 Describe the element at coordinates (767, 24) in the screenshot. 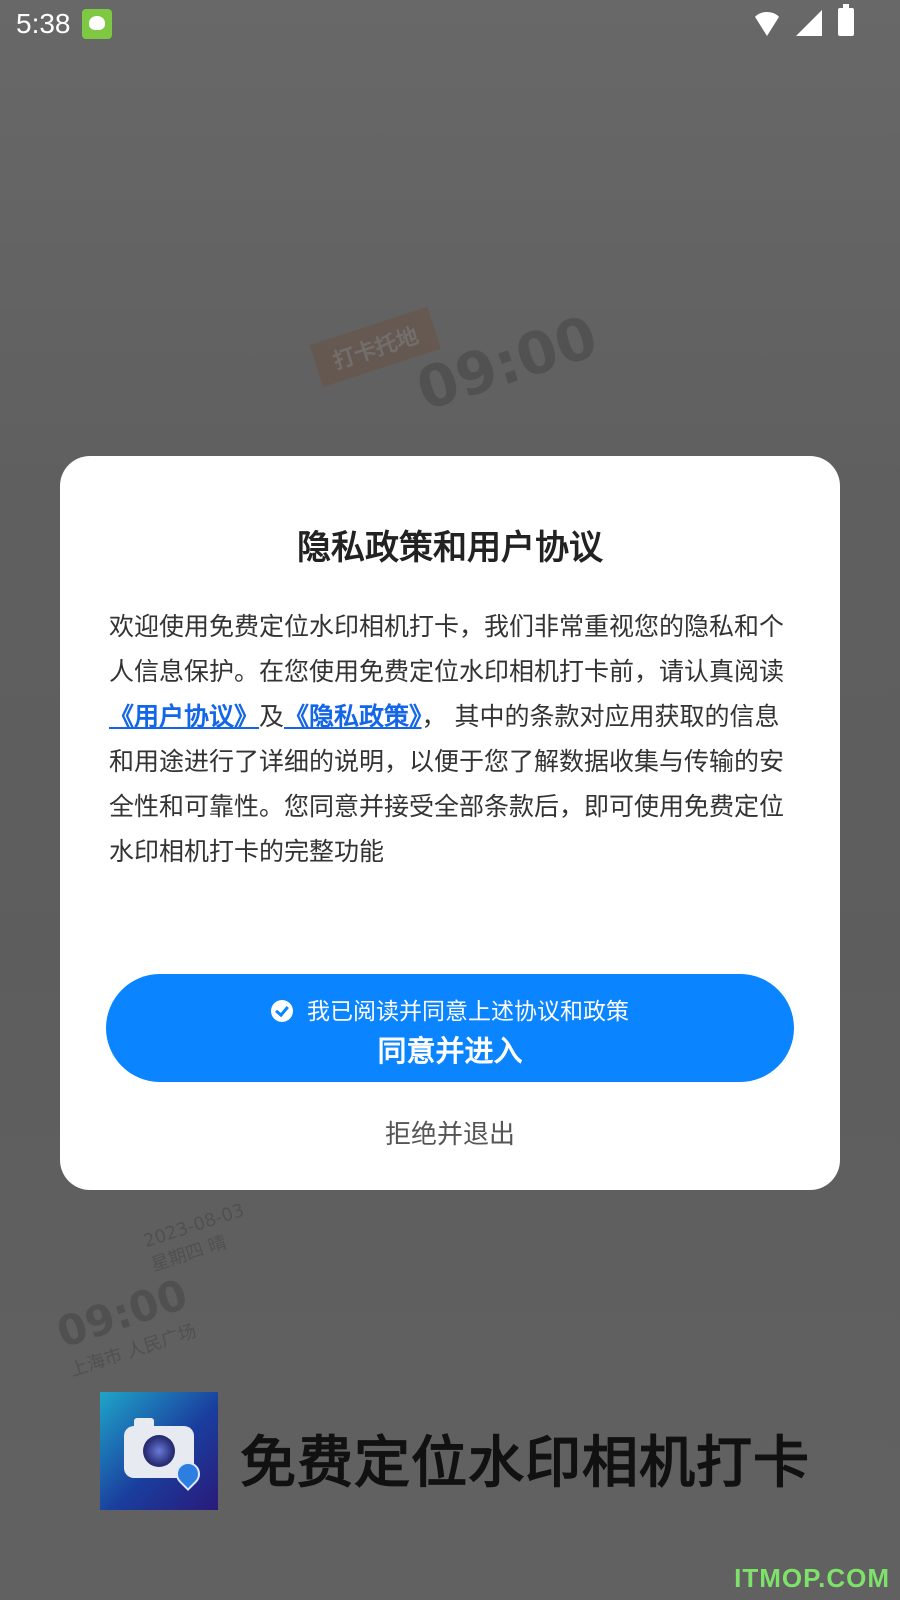

I see `wifi-icon` at that location.